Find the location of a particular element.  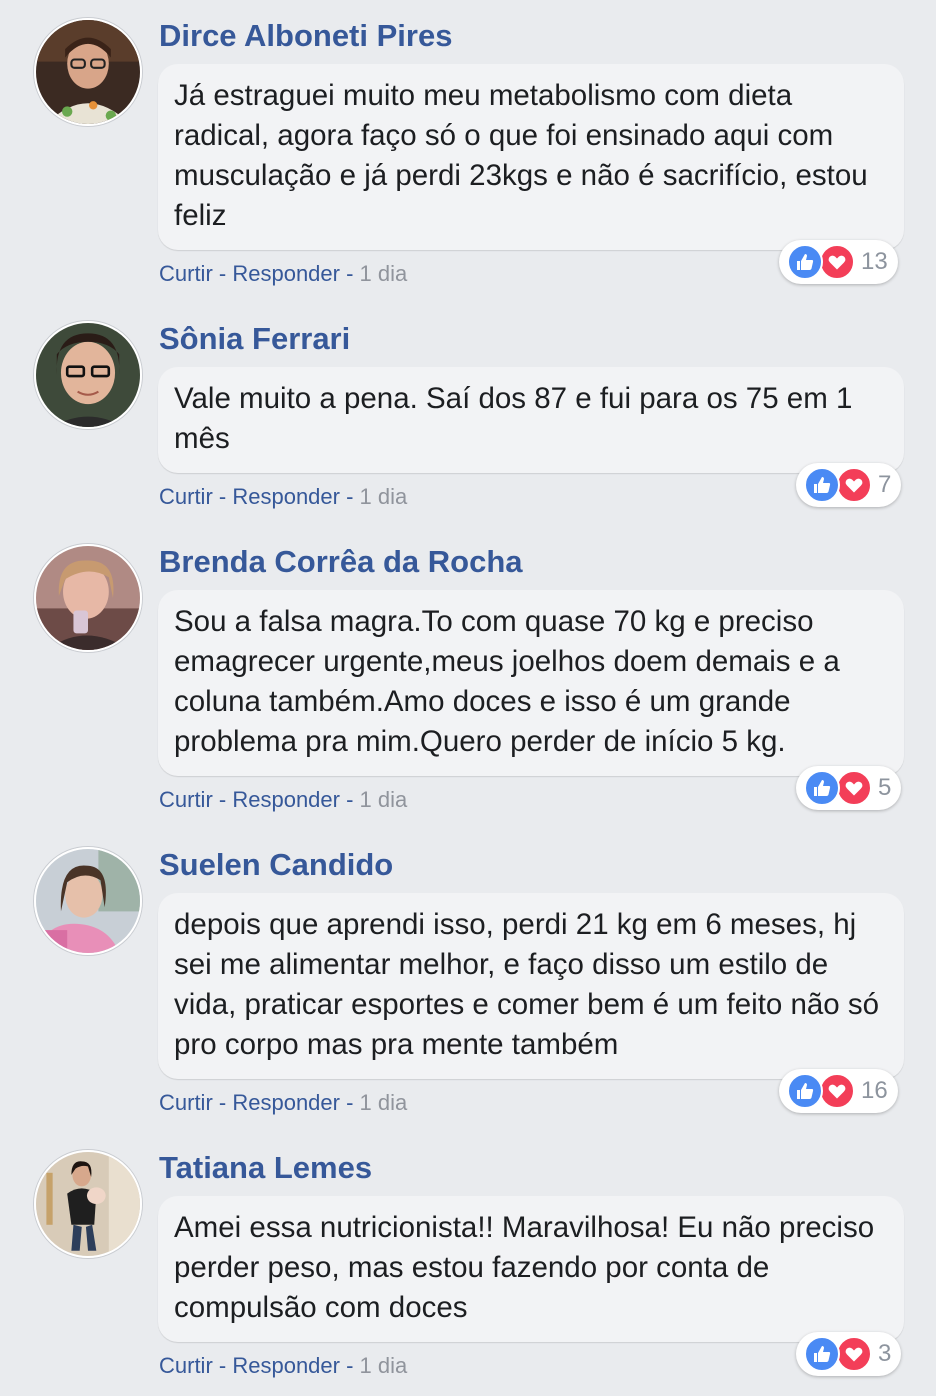

reaction-summary: 13 is located at coordinates (838, 262).